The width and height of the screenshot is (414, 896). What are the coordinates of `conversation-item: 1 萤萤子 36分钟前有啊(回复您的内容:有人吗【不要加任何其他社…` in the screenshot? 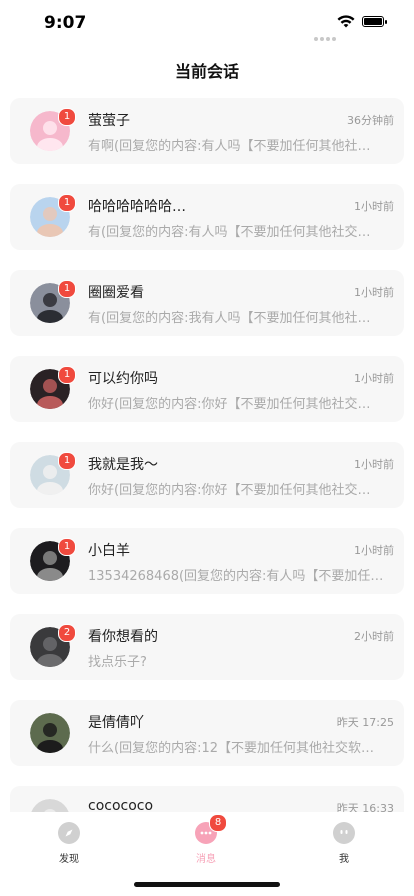 It's located at (207, 131).